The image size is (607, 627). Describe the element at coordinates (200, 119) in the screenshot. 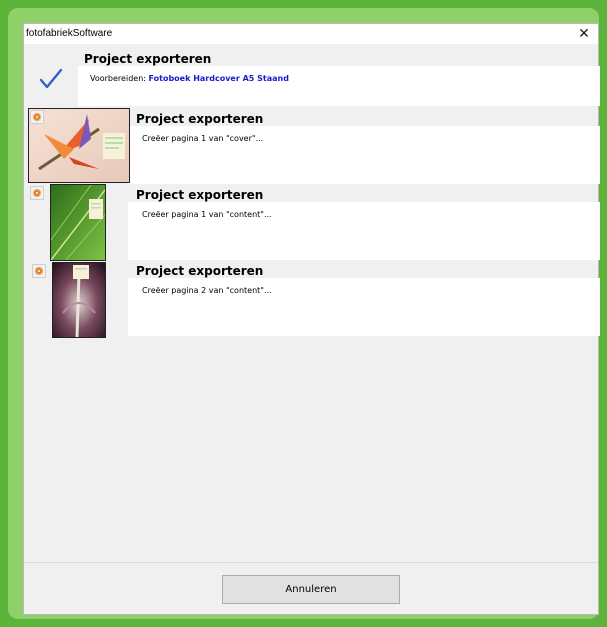

I see `job-1-heading: Project exporteren` at that location.